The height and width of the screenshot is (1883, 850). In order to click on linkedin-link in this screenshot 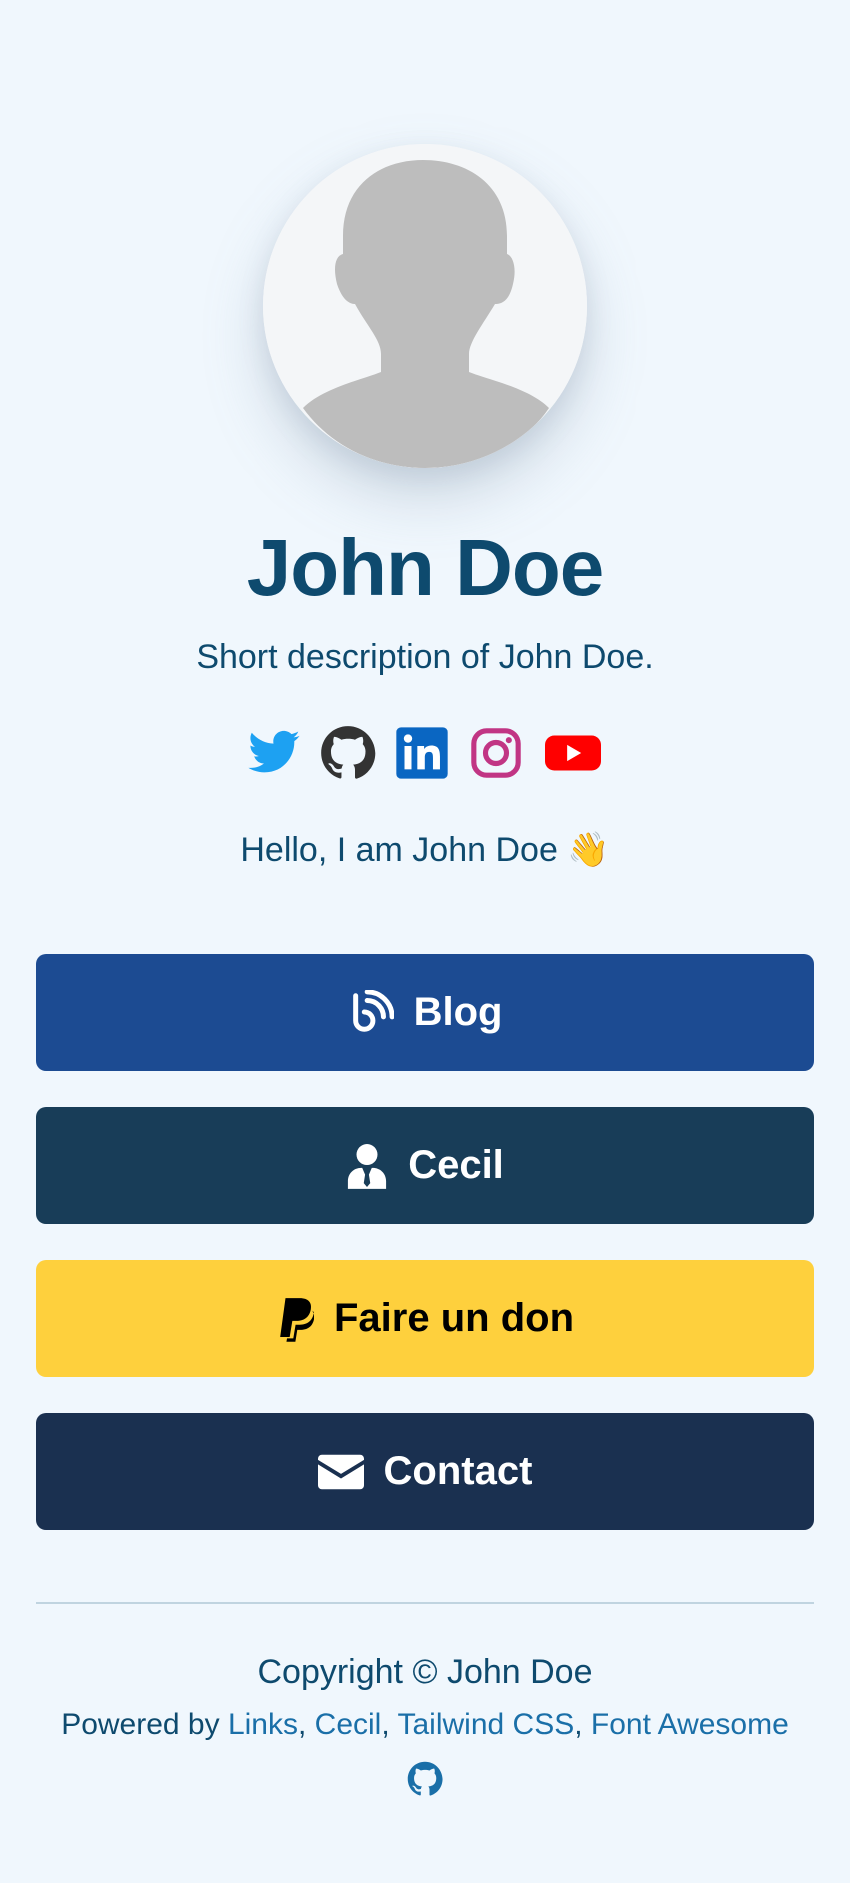, I will do `click(422, 753)`.